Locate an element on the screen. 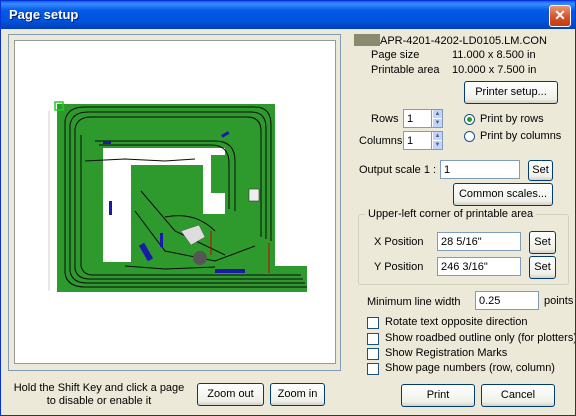 Image resolution: width=576 pixels, height=416 pixels. print-by-columns-label: Print by columns is located at coordinates (520, 136).